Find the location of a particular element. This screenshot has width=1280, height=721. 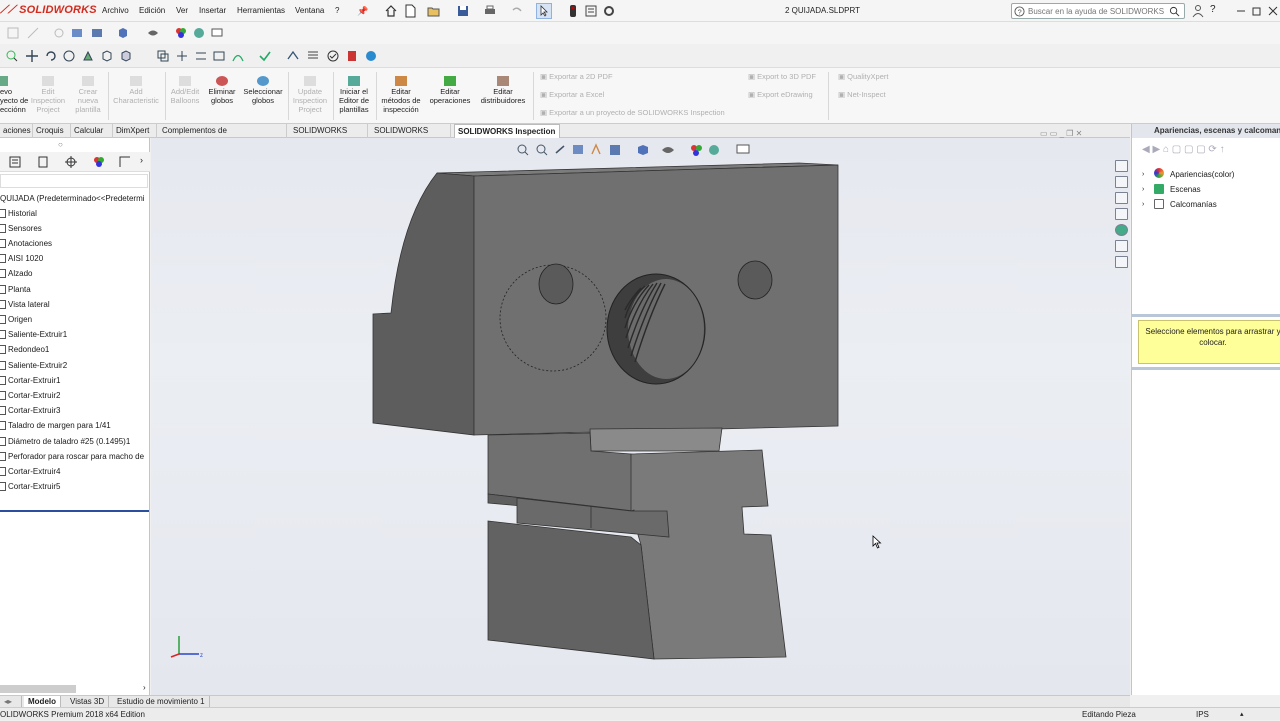

tree-item-historial: Historial is located at coordinates (18, 213).